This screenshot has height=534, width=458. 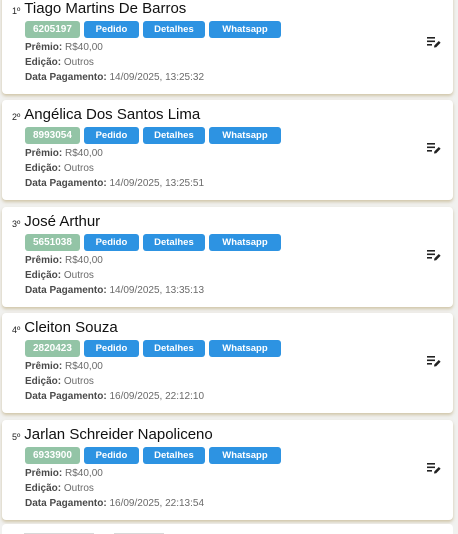 I want to click on rank-label: 1º, so click(x=16, y=11).